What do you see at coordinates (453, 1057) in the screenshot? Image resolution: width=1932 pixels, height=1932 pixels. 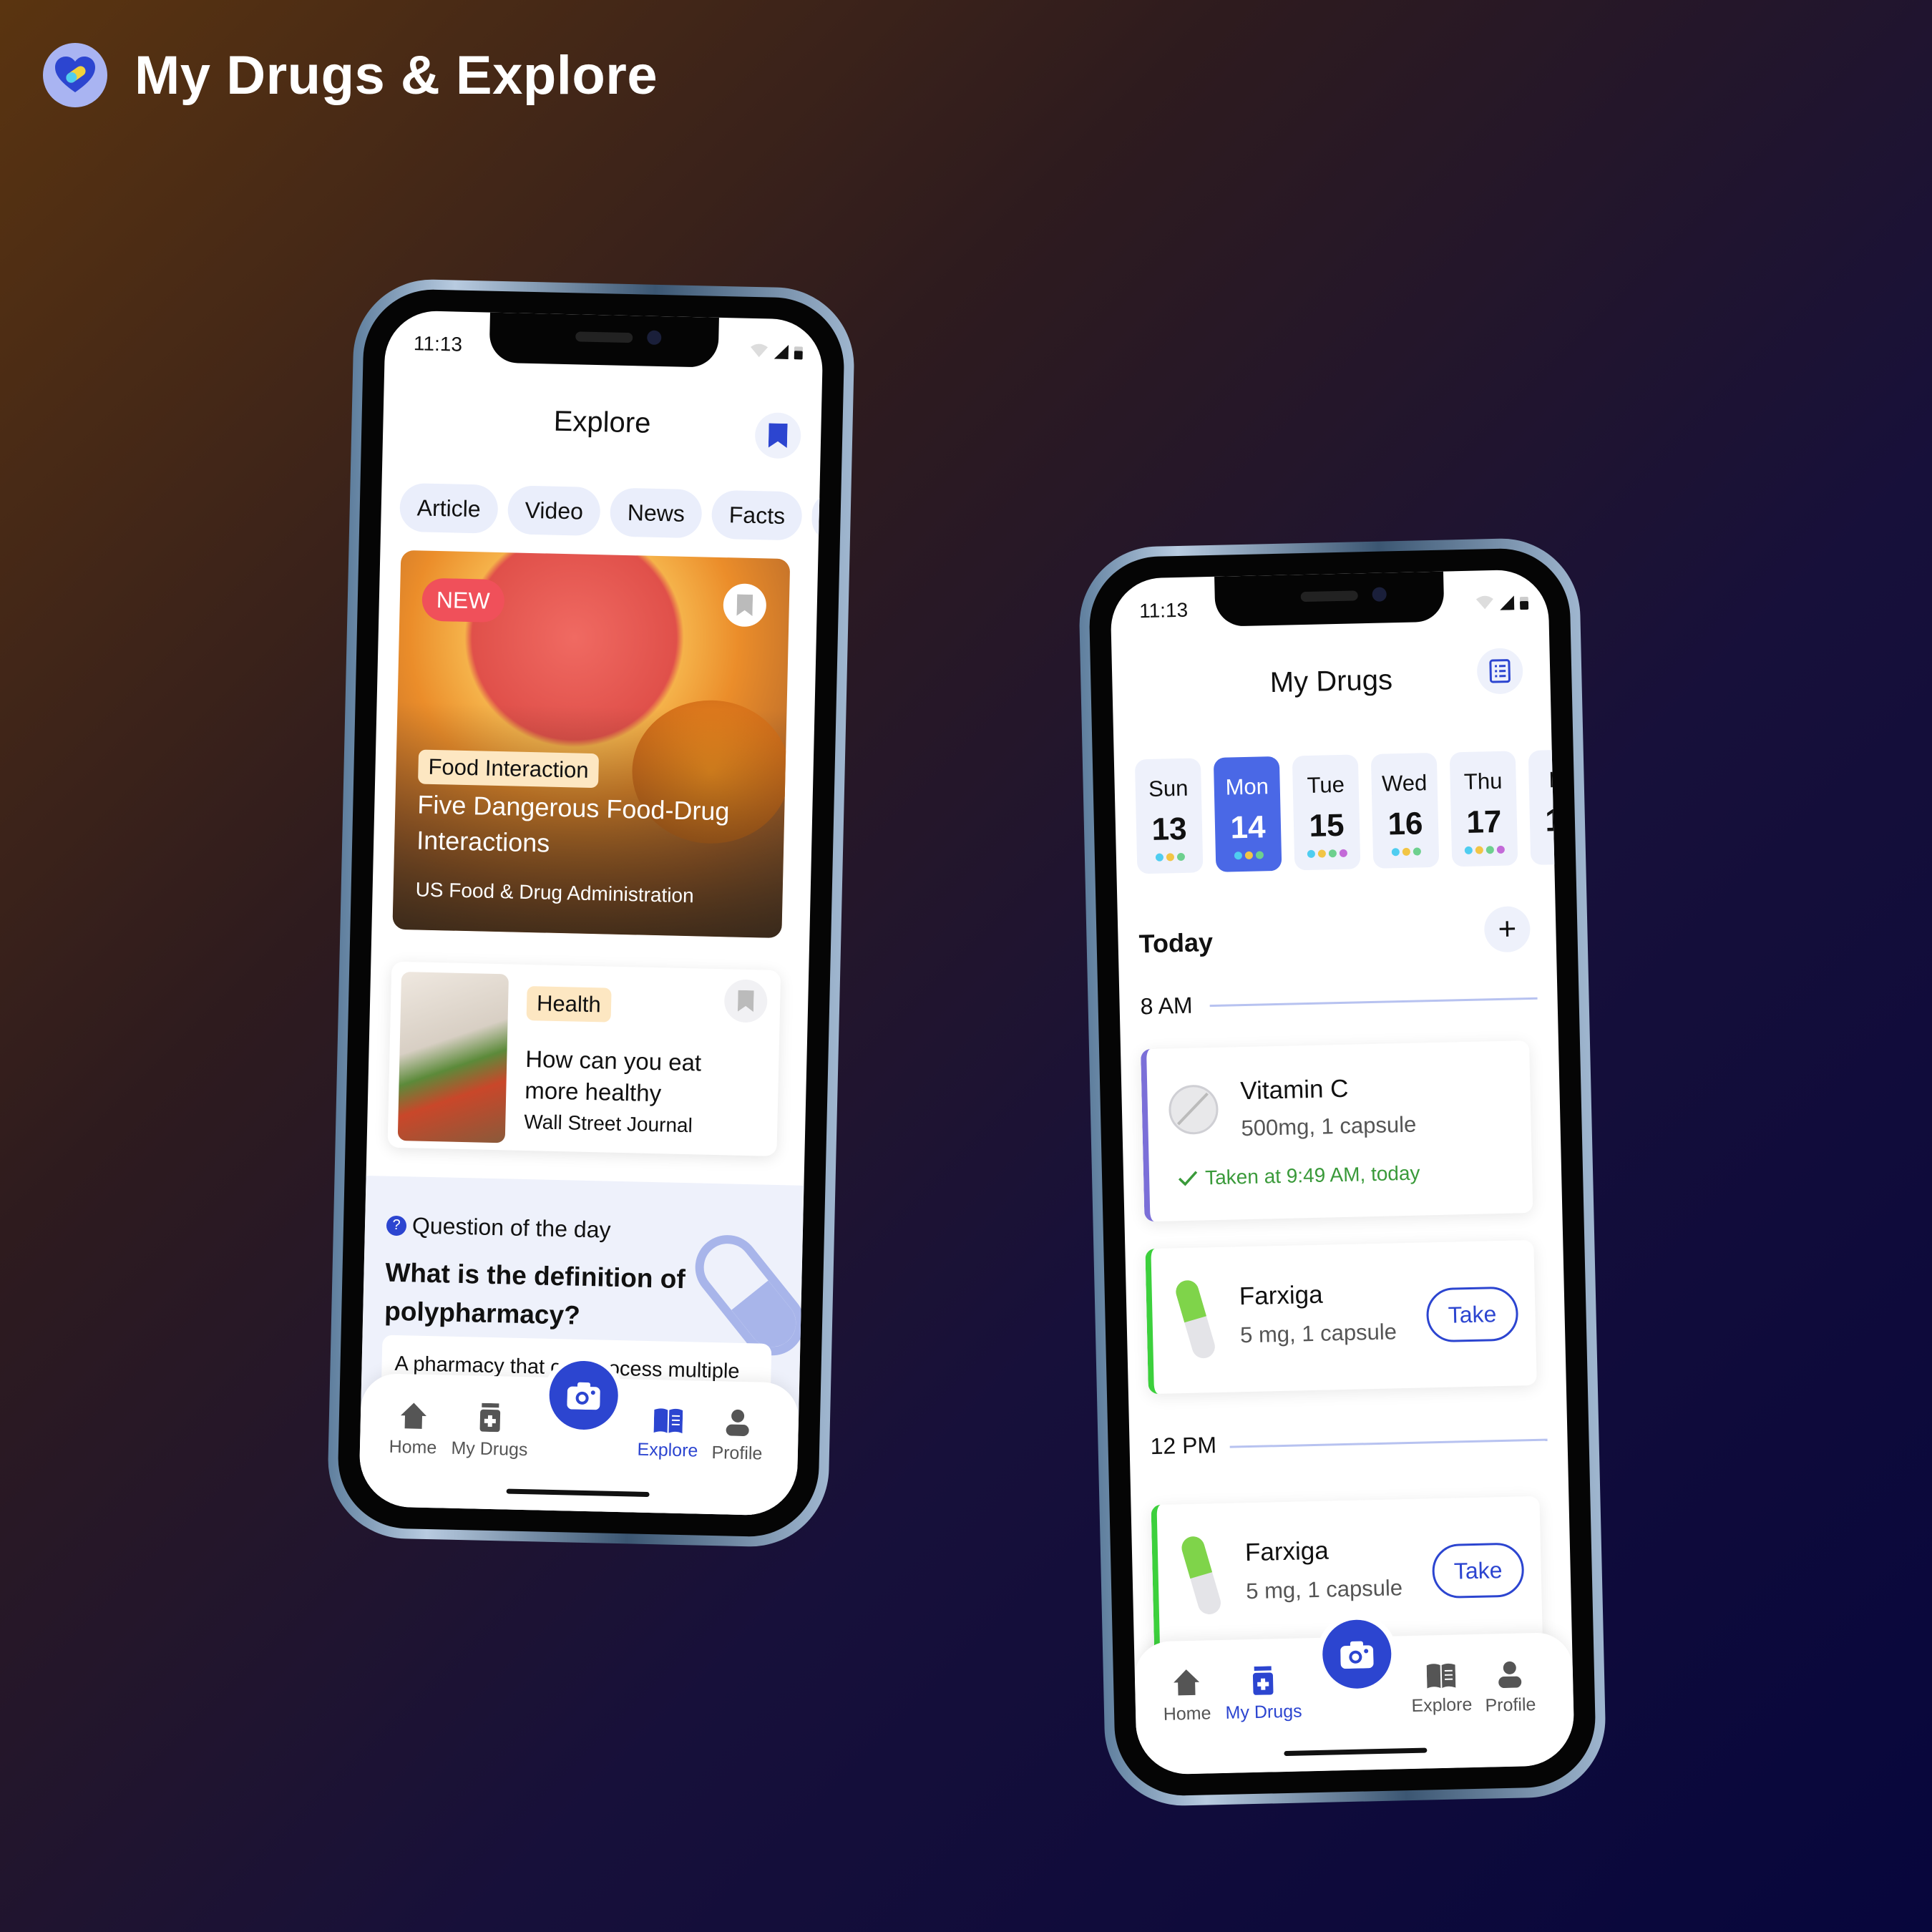 I see `article-thumbnail` at bounding box center [453, 1057].